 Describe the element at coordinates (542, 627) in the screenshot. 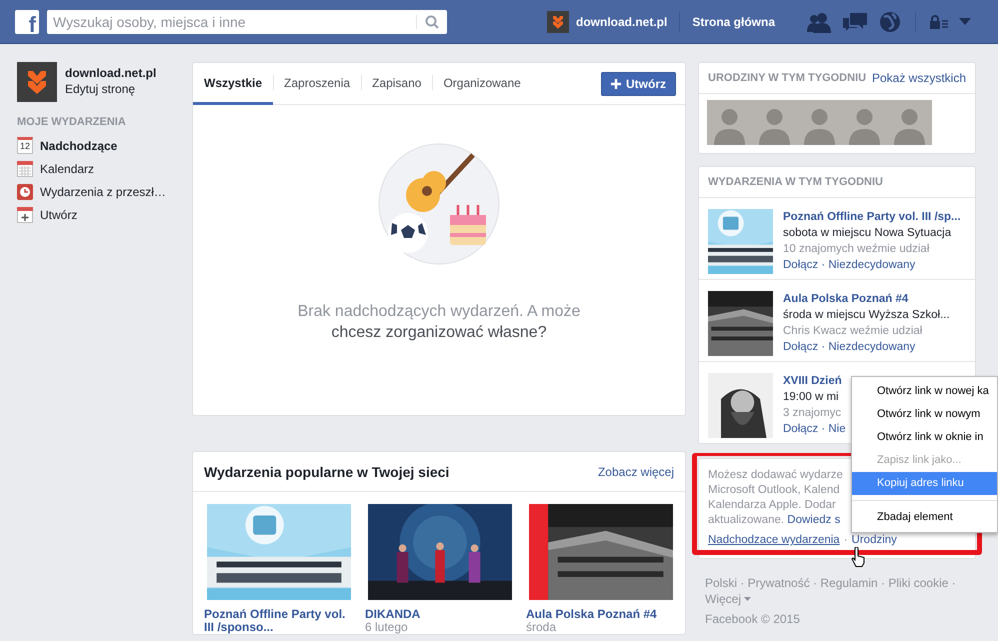

I see `event-date: środa` at that location.